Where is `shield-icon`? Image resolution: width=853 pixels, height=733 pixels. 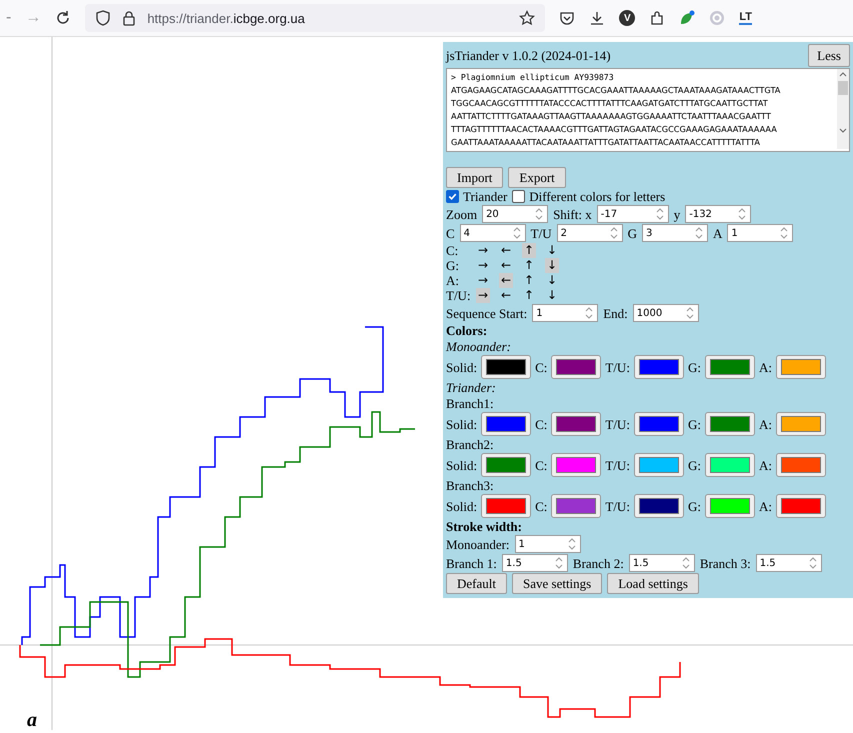
shield-icon is located at coordinates (103, 18).